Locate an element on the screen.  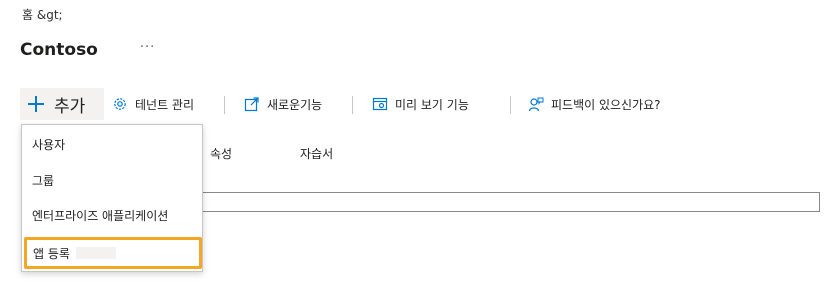
whats-new-label: 새로운기능 is located at coordinates (295, 104).